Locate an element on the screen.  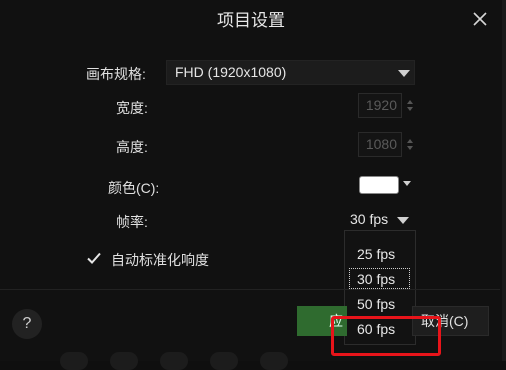
color-label: 颜色(C): is located at coordinates (134, 188).